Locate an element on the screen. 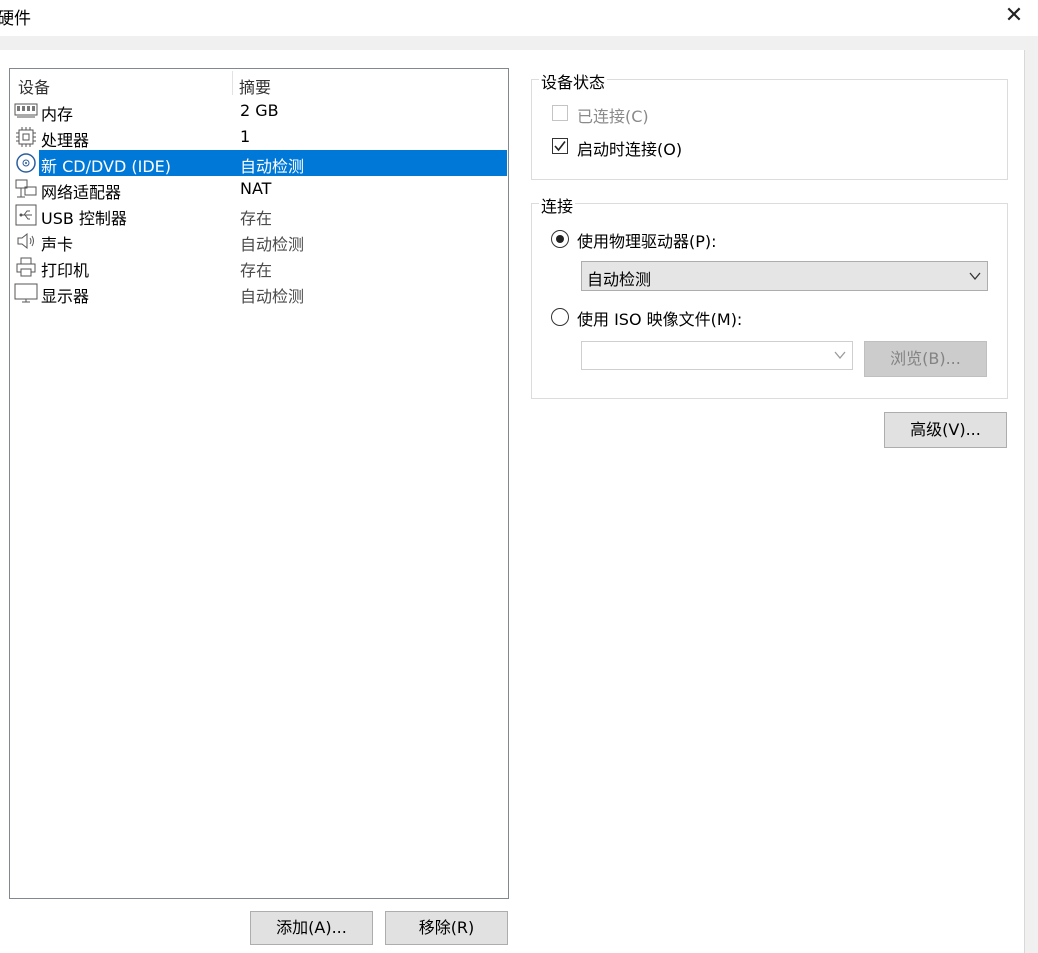  device-name: 处理器 is located at coordinates (65, 140).